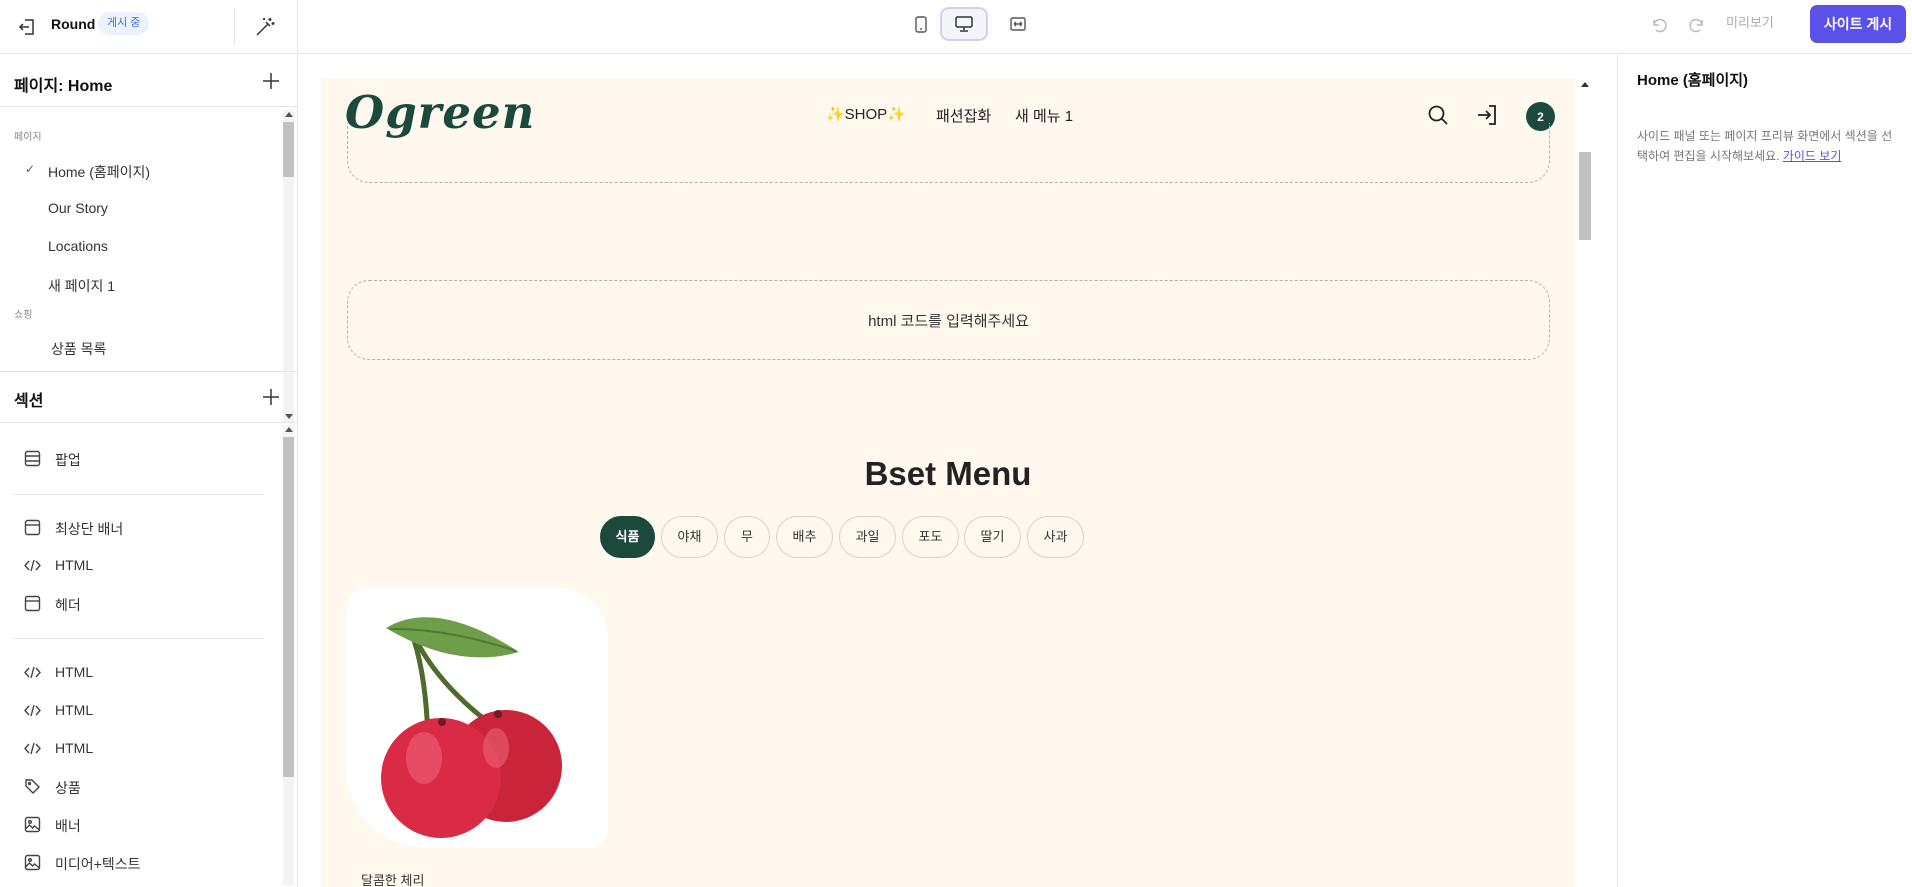 The width and height of the screenshot is (1912, 887). Describe the element at coordinates (63, 86) in the screenshot. I see `pages-title: 페이지: Home` at that location.